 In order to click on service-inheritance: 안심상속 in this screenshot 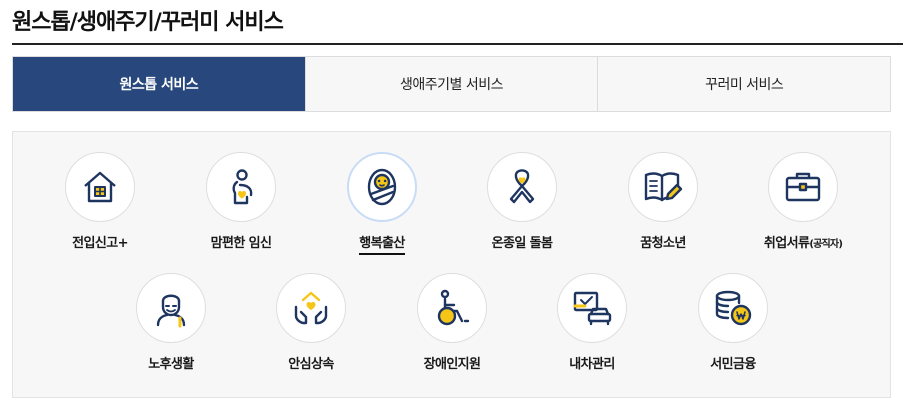, I will do `click(311, 323)`.